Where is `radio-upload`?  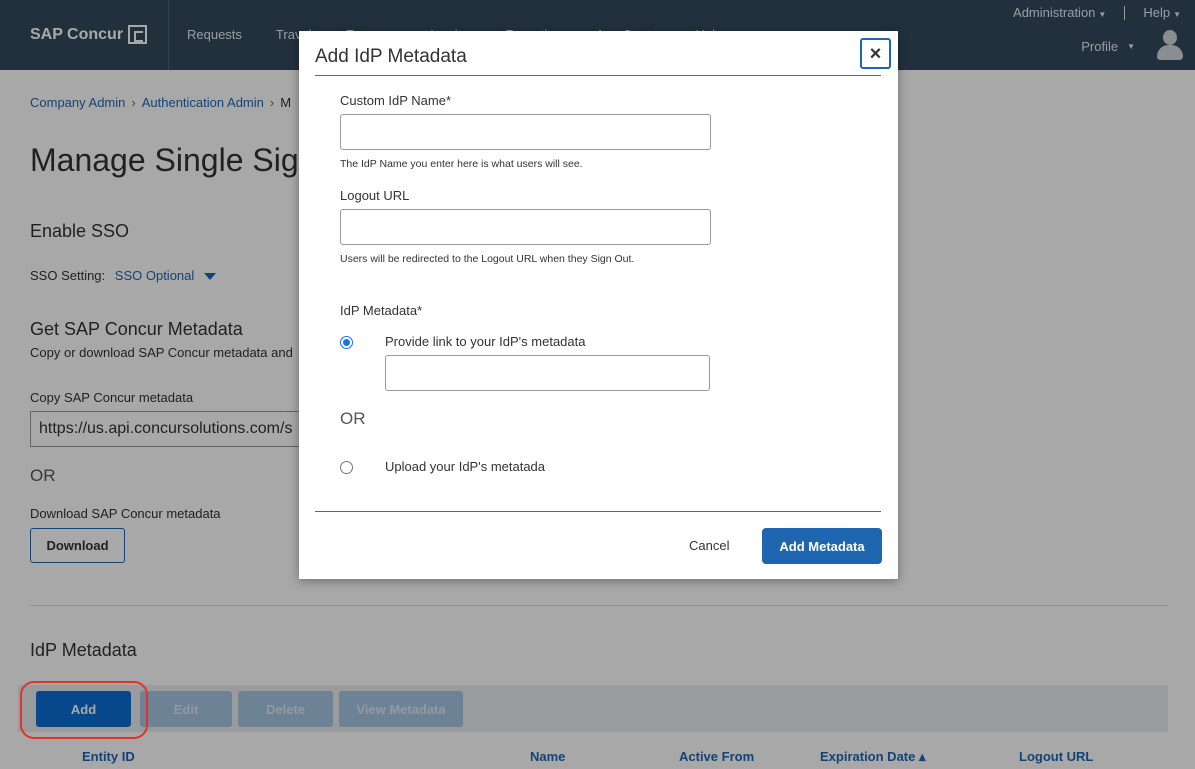
radio-upload is located at coordinates (346, 467).